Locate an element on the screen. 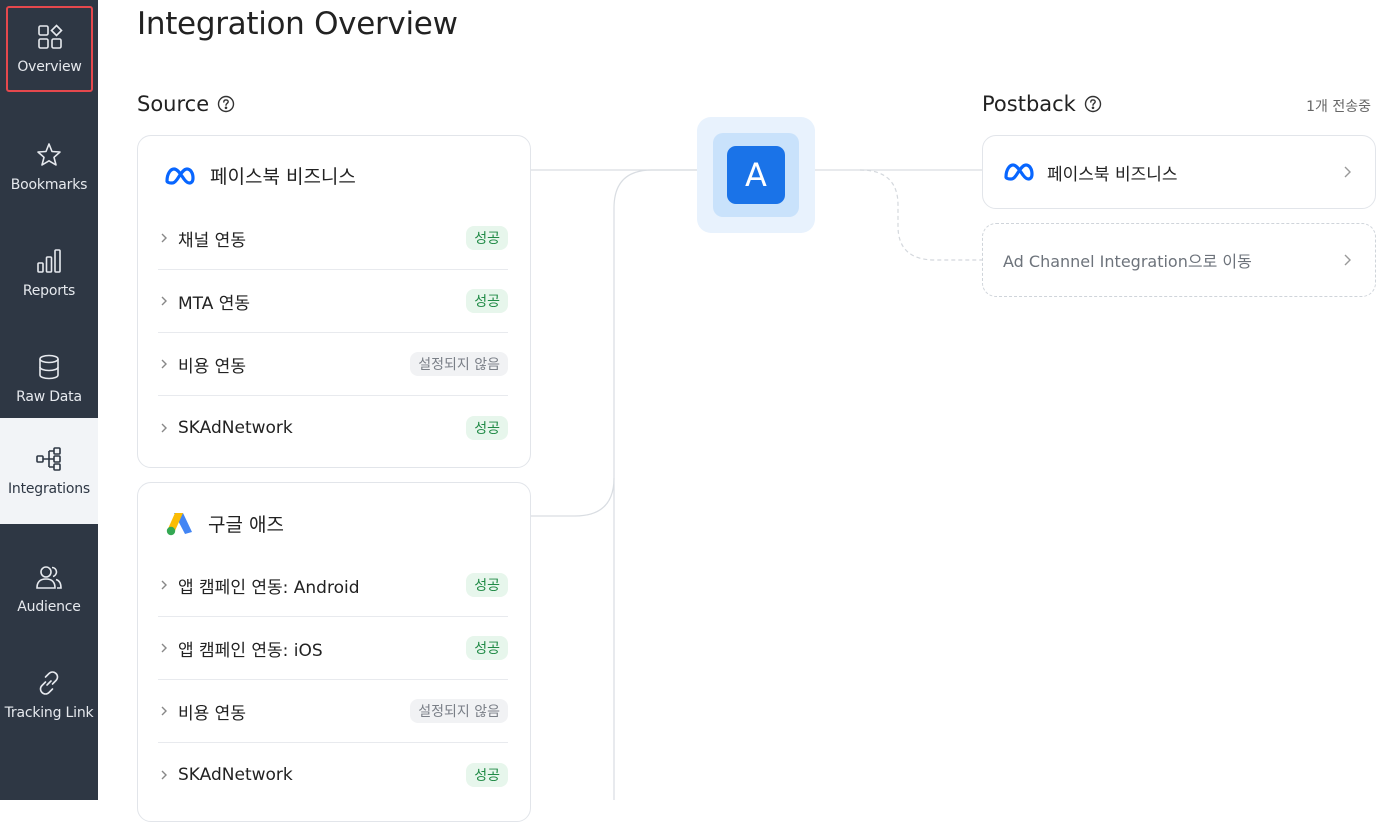 The width and height of the screenshot is (1400, 822). card-title: 구글 애즈 is located at coordinates (246, 524).